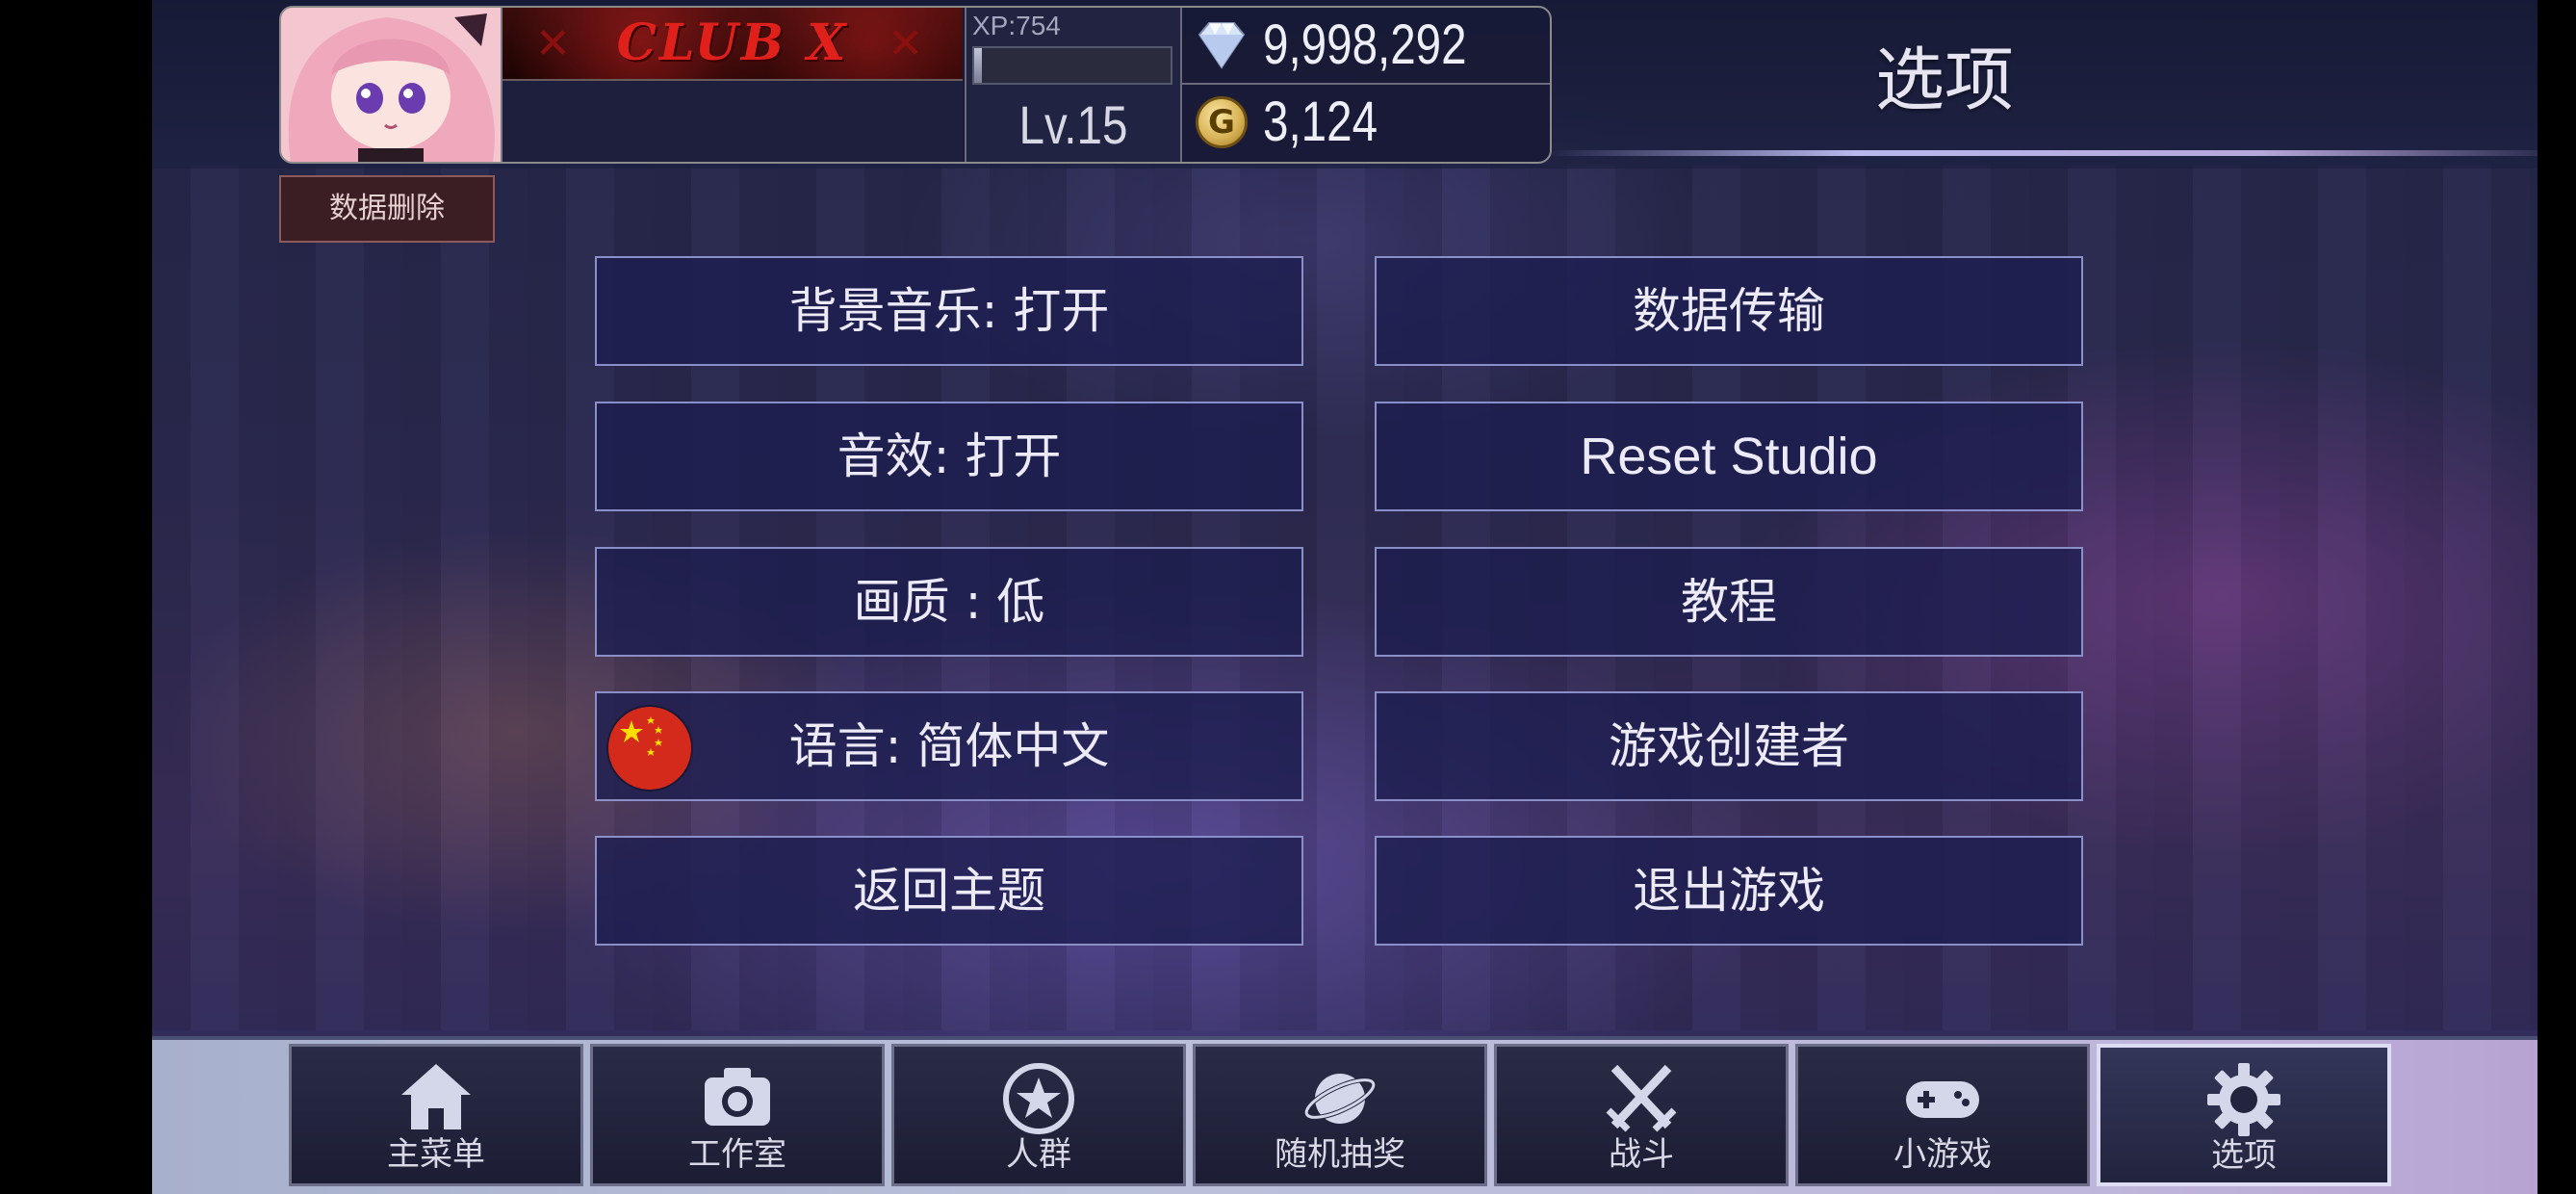 This screenshot has height=1194, width=2576. I want to click on tutorial-button: 教程, so click(1729, 602).